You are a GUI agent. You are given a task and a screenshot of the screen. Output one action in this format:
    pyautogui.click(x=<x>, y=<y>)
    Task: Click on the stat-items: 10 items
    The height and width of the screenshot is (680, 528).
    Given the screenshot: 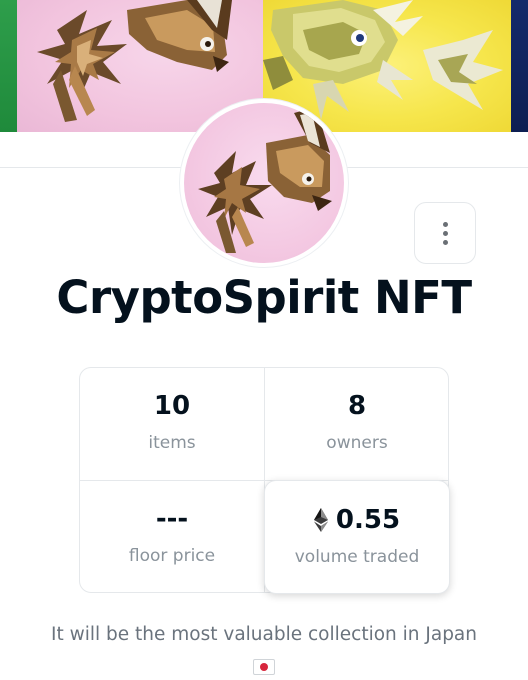 What is the action you would take?
    pyautogui.click(x=172, y=424)
    